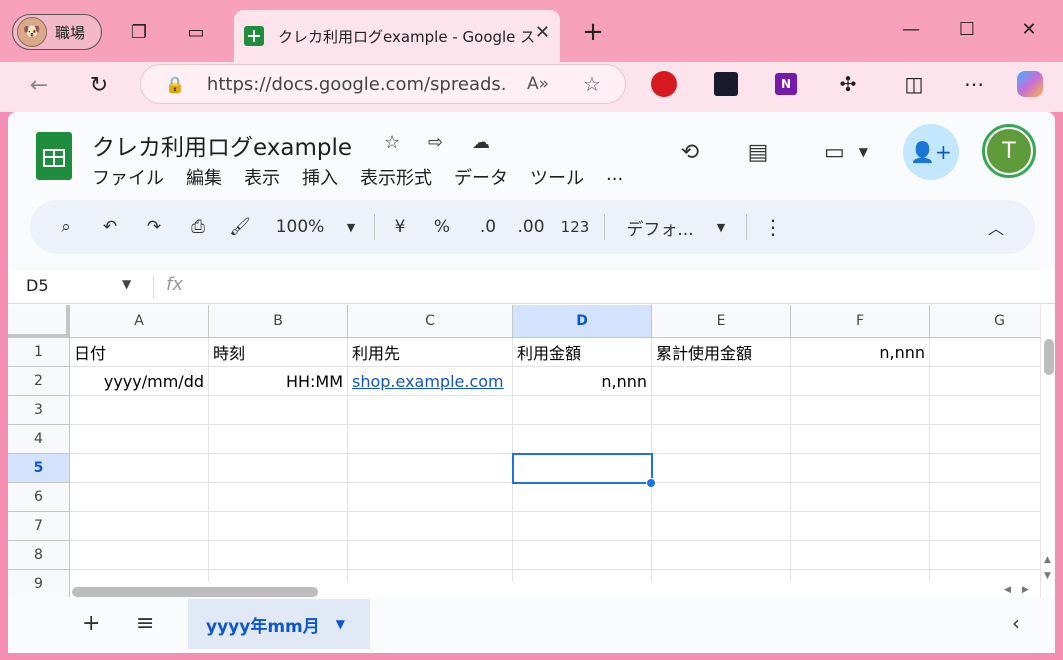  I want to click on cell-d2: n,nnn, so click(582, 381).